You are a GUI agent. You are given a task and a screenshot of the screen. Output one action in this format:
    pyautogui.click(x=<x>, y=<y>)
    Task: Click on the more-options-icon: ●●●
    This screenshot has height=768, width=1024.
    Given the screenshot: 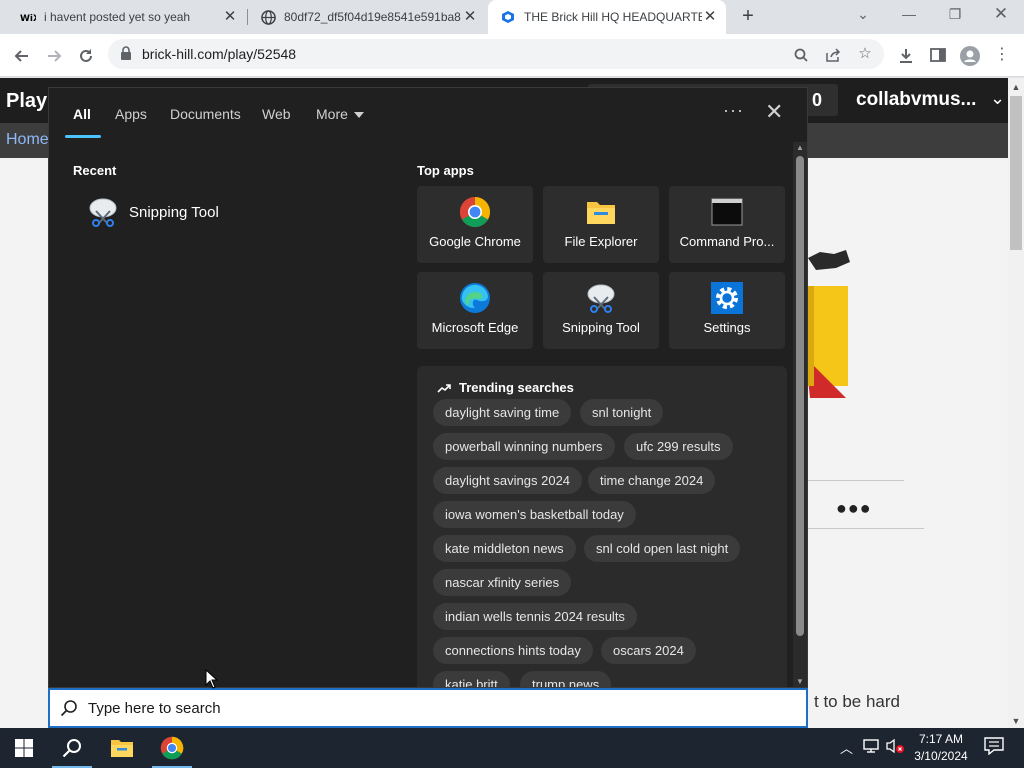 What is the action you would take?
    pyautogui.click(x=854, y=508)
    